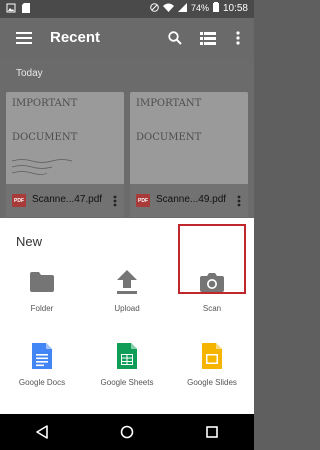 This screenshot has width=320, height=450. Describe the element at coordinates (127, 382) in the screenshot. I see `tile-label: Google Sheets` at that location.